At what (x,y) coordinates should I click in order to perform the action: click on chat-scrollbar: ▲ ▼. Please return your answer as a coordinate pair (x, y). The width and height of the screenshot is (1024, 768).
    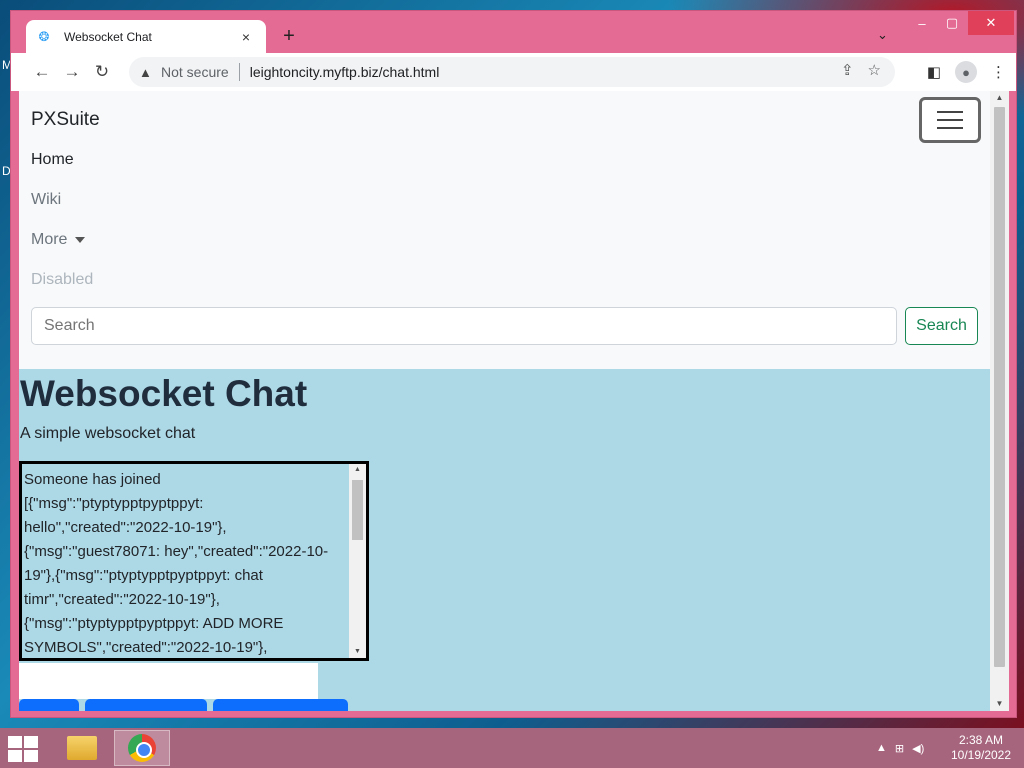
    Looking at the image, I should click on (357, 561).